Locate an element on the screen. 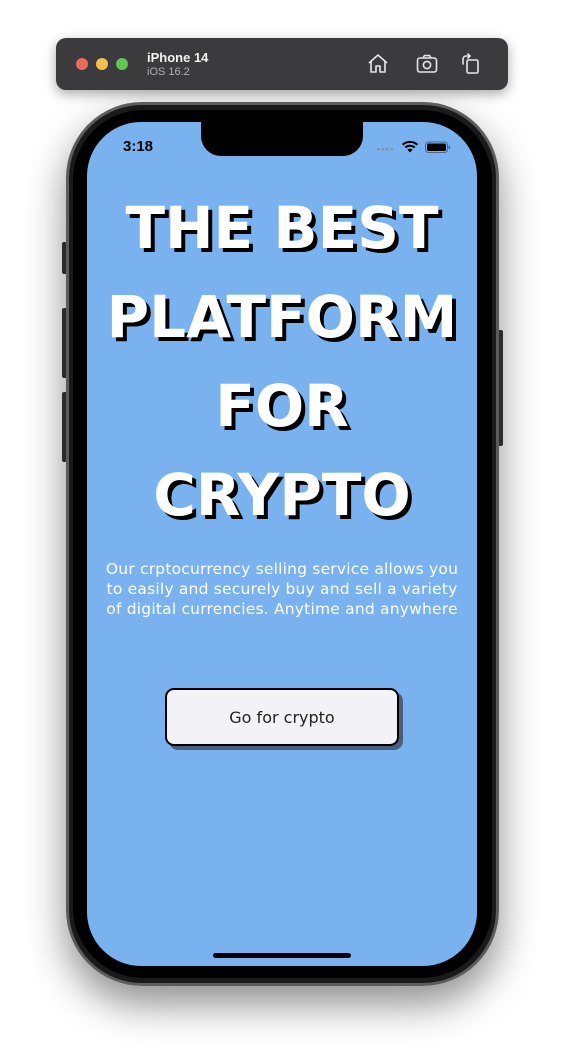 The image size is (564, 1062). window-minimize-button is located at coordinates (102, 64).